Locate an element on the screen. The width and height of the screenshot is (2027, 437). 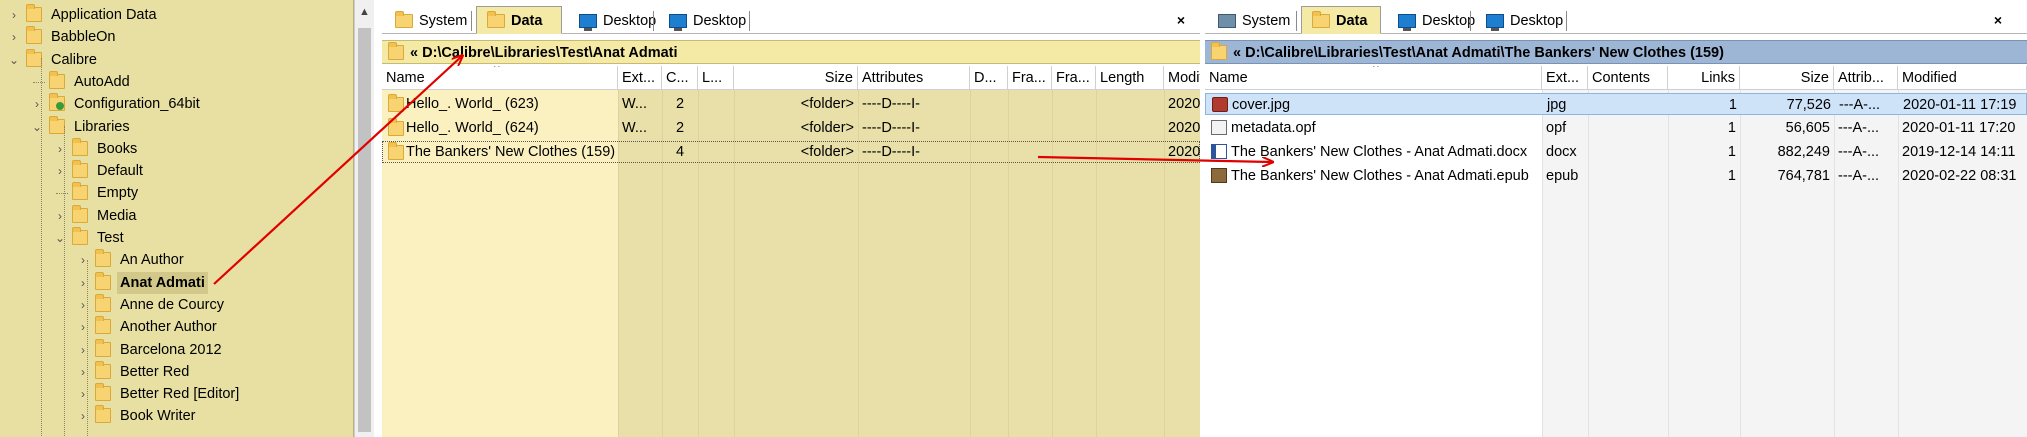
monitor-icon is located at coordinates (1495, 22).